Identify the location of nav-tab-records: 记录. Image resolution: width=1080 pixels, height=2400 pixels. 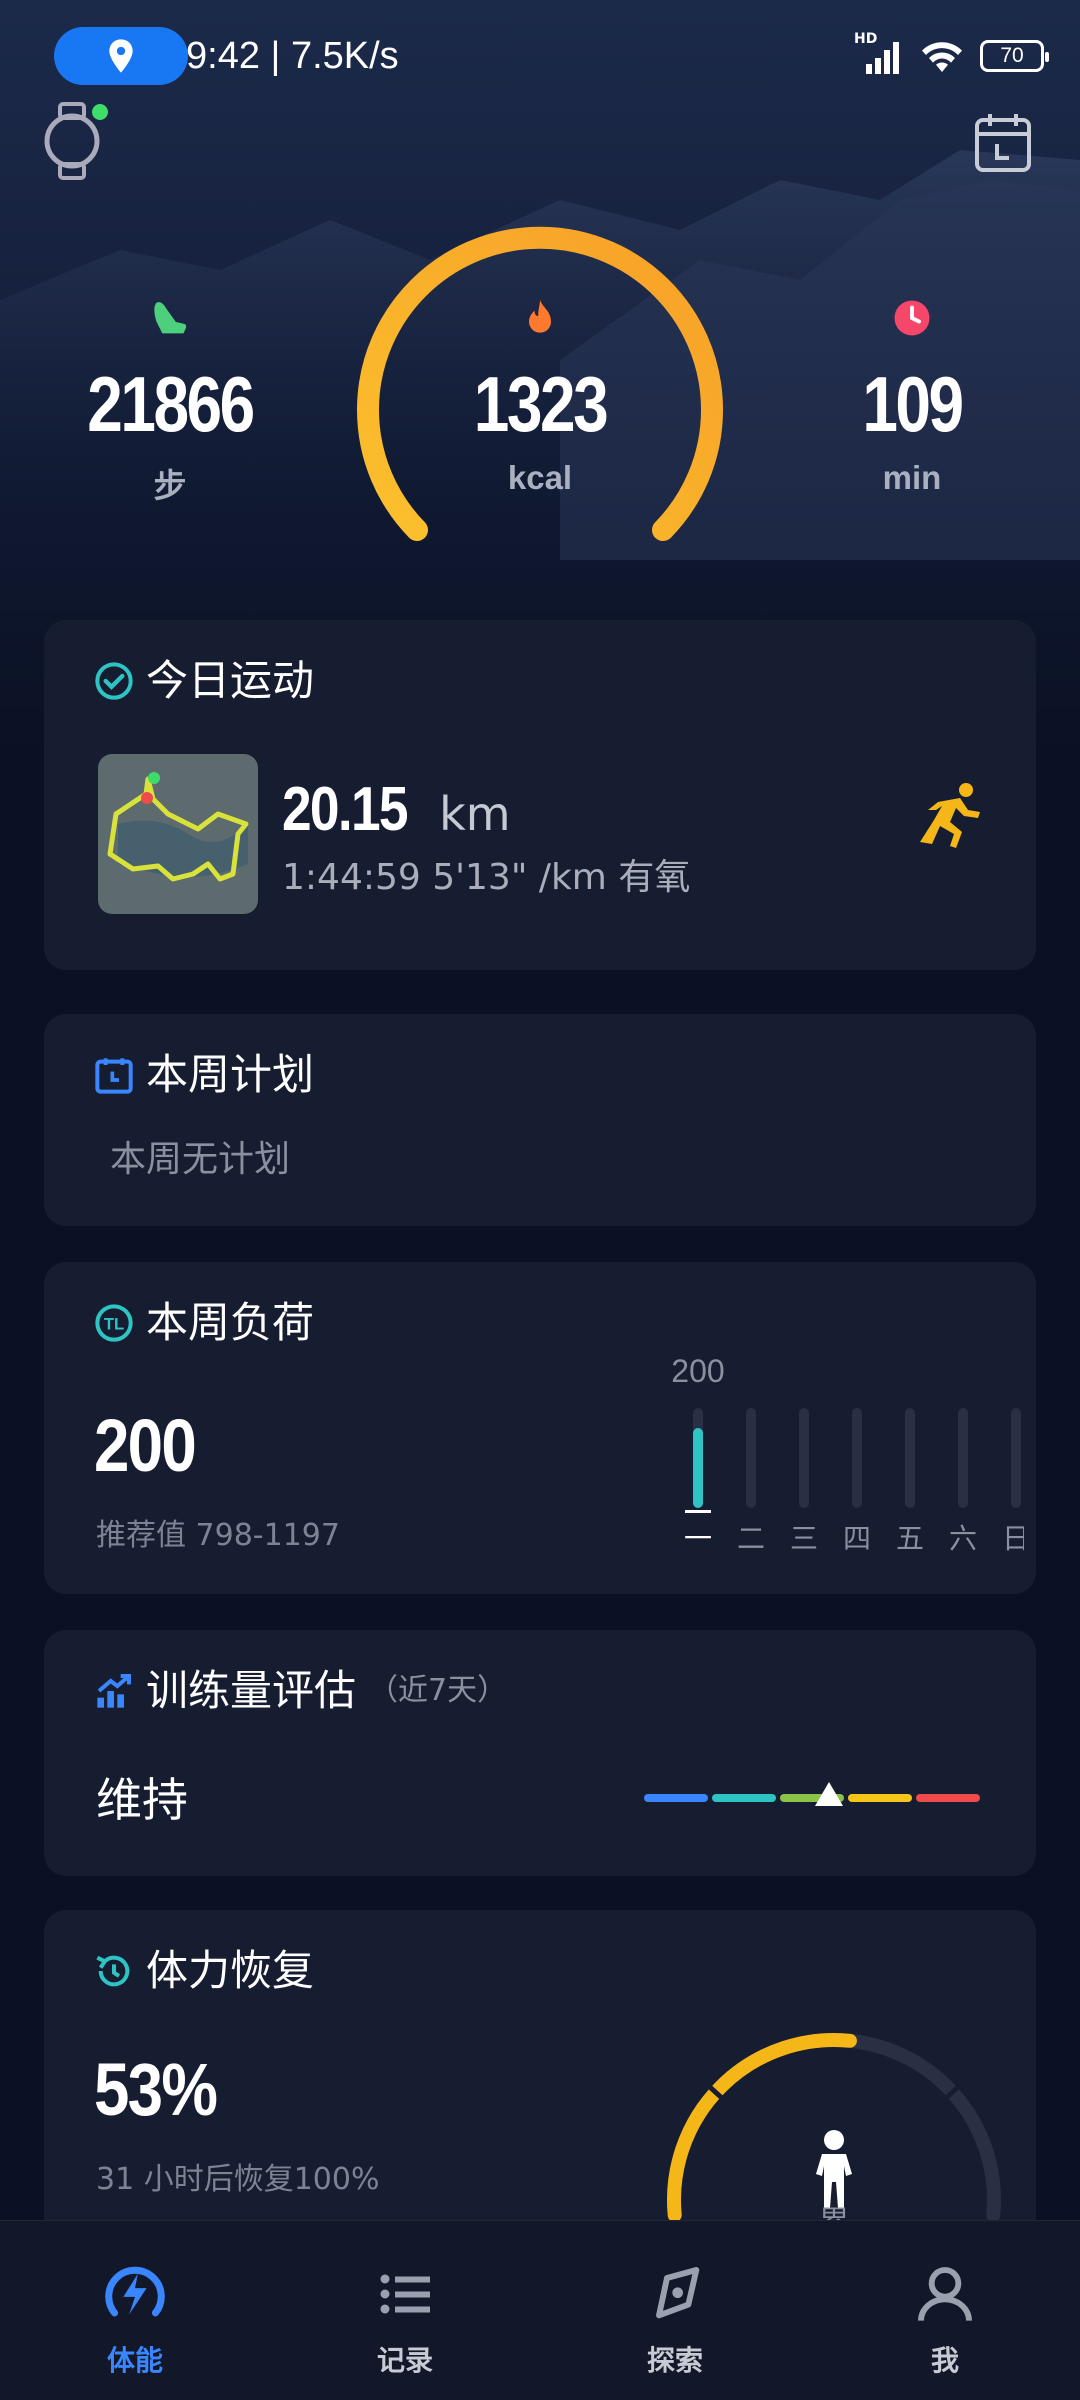
(405, 2310).